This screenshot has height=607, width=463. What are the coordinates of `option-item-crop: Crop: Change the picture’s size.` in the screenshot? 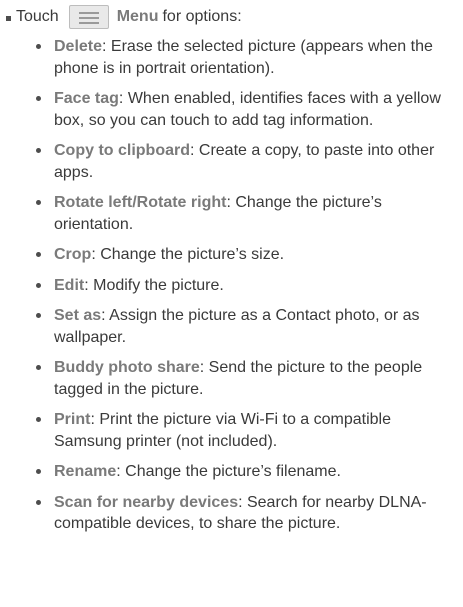 It's located at (246, 255).